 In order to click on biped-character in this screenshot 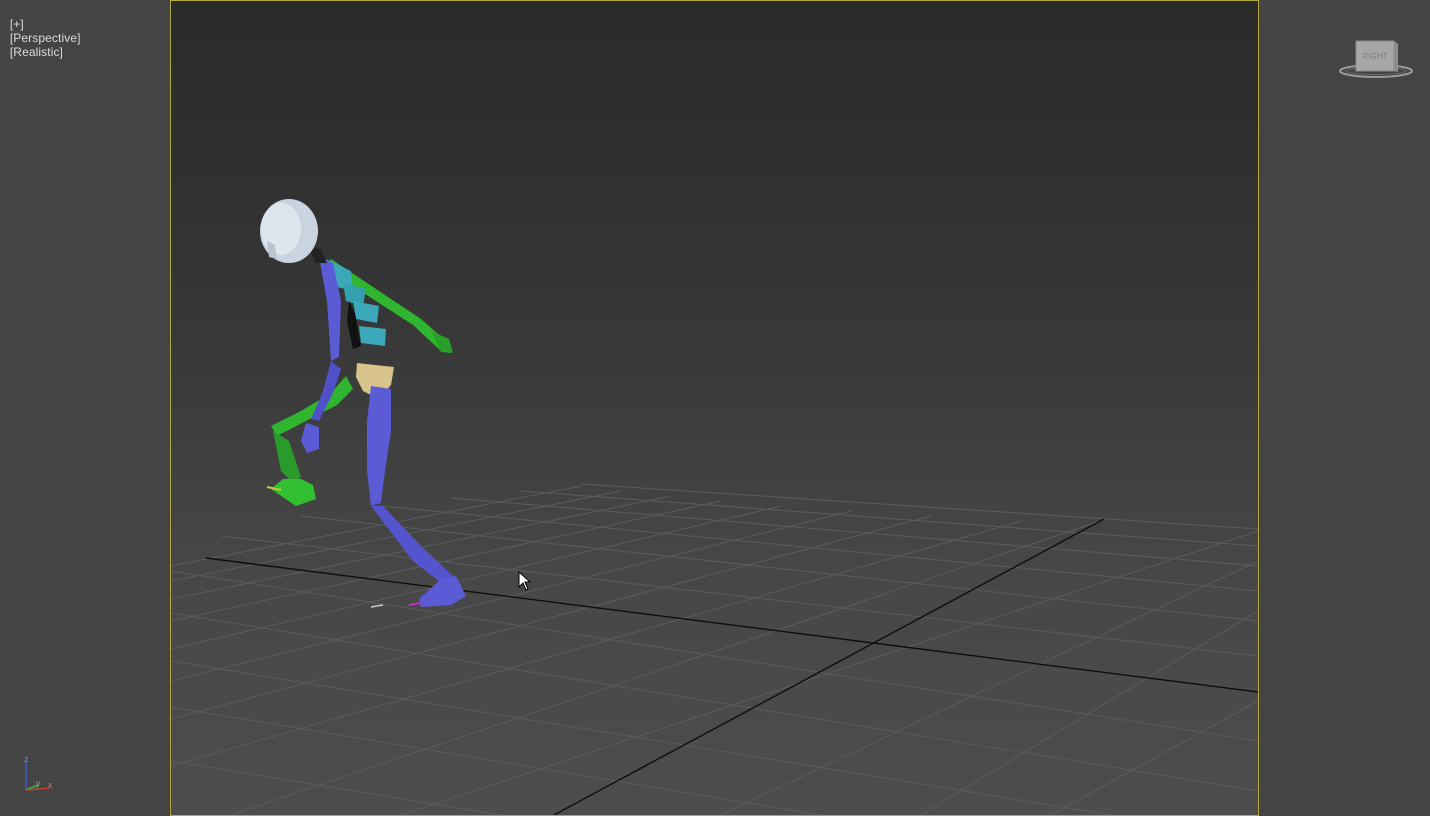, I will do `click(363, 403)`.